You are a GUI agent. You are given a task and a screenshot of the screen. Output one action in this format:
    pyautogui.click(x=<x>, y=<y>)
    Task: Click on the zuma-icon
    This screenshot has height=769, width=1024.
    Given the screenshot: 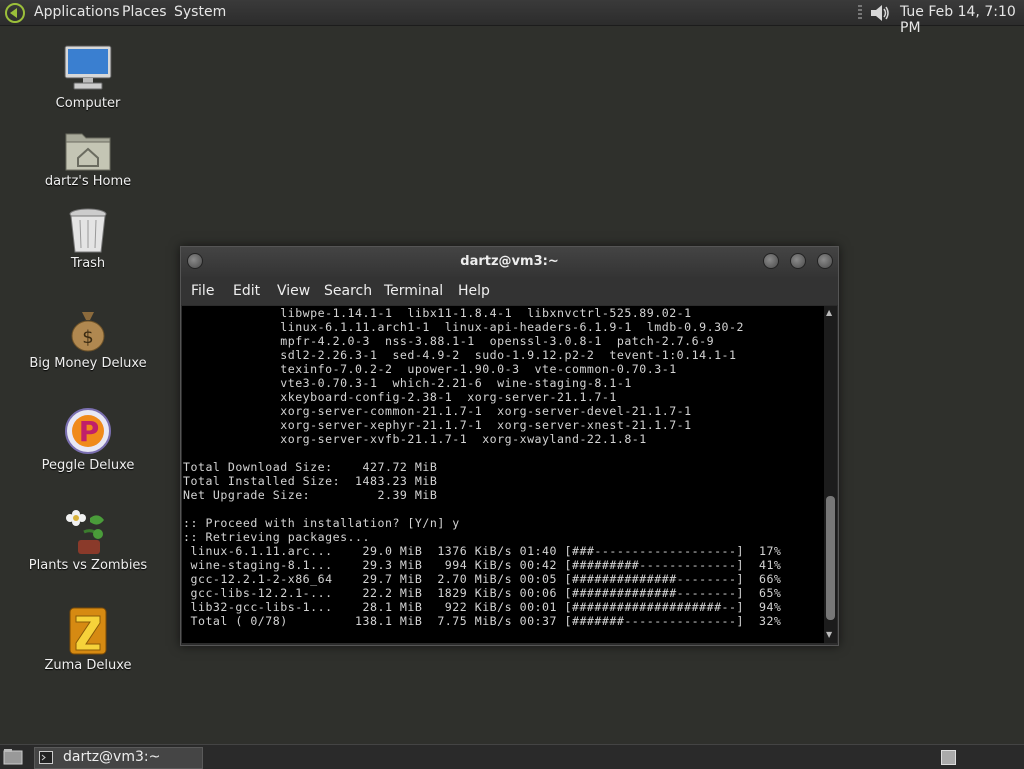 What is the action you would take?
    pyautogui.click(x=88, y=631)
    